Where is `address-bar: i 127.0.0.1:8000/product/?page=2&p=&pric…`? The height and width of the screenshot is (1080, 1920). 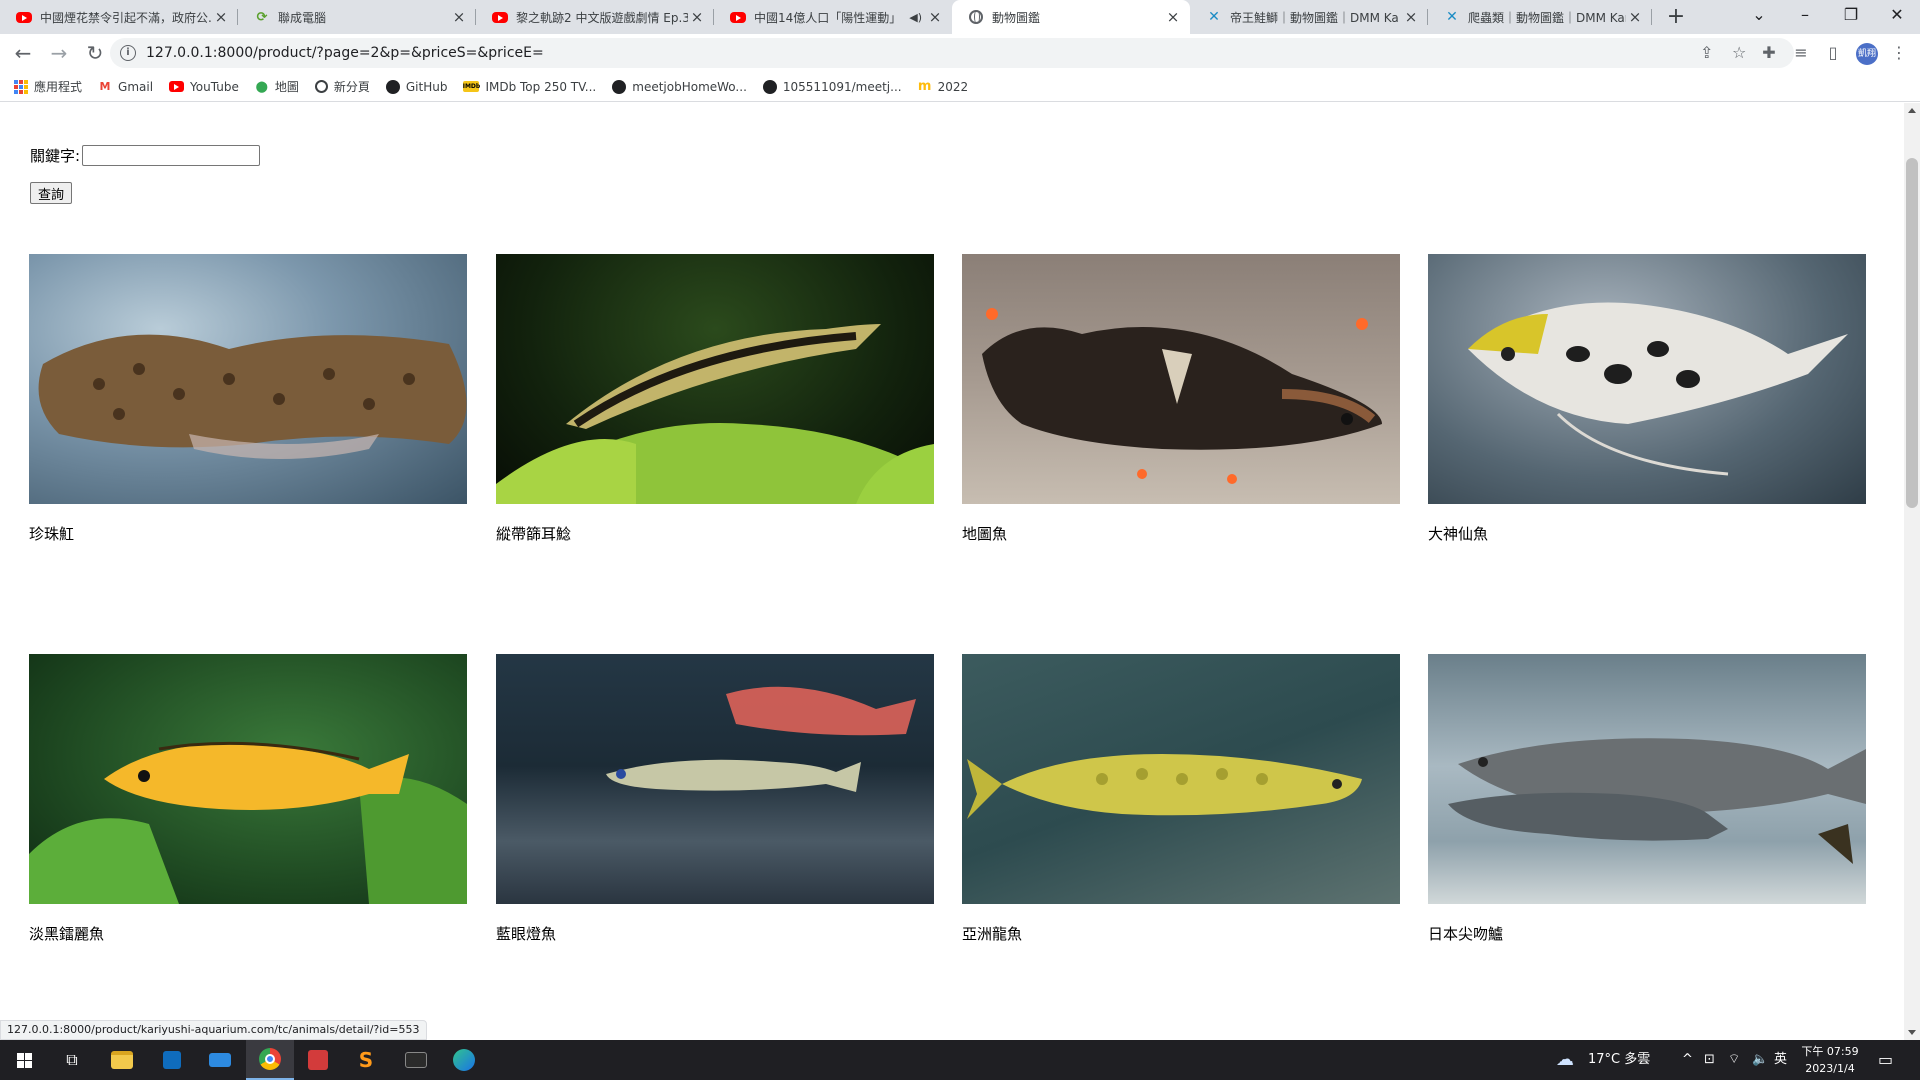
address-bar: i 127.0.0.1:8000/product/?page=2&p=&pric… is located at coordinates (952, 53).